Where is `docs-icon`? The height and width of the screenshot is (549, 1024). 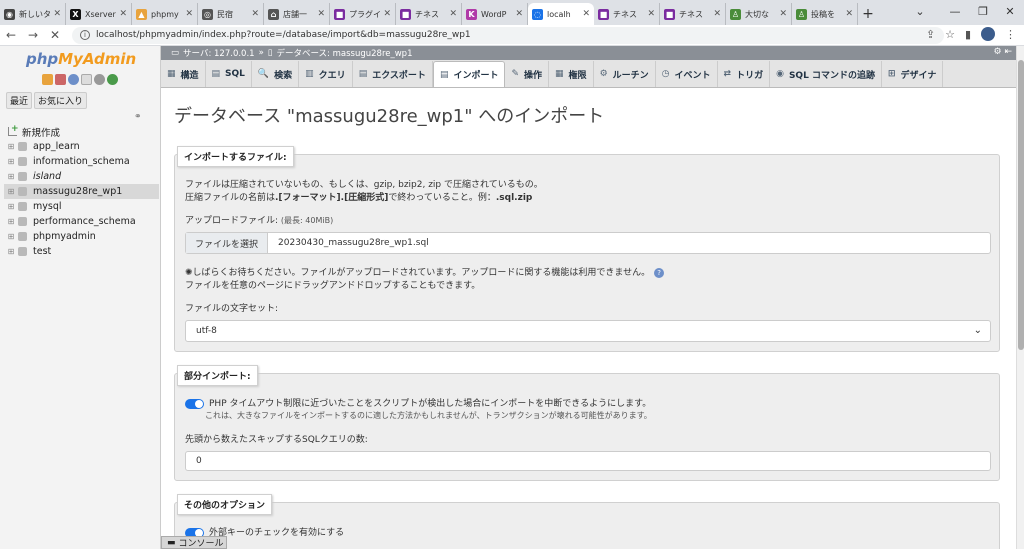
docs-icon is located at coordinates (86, 79).